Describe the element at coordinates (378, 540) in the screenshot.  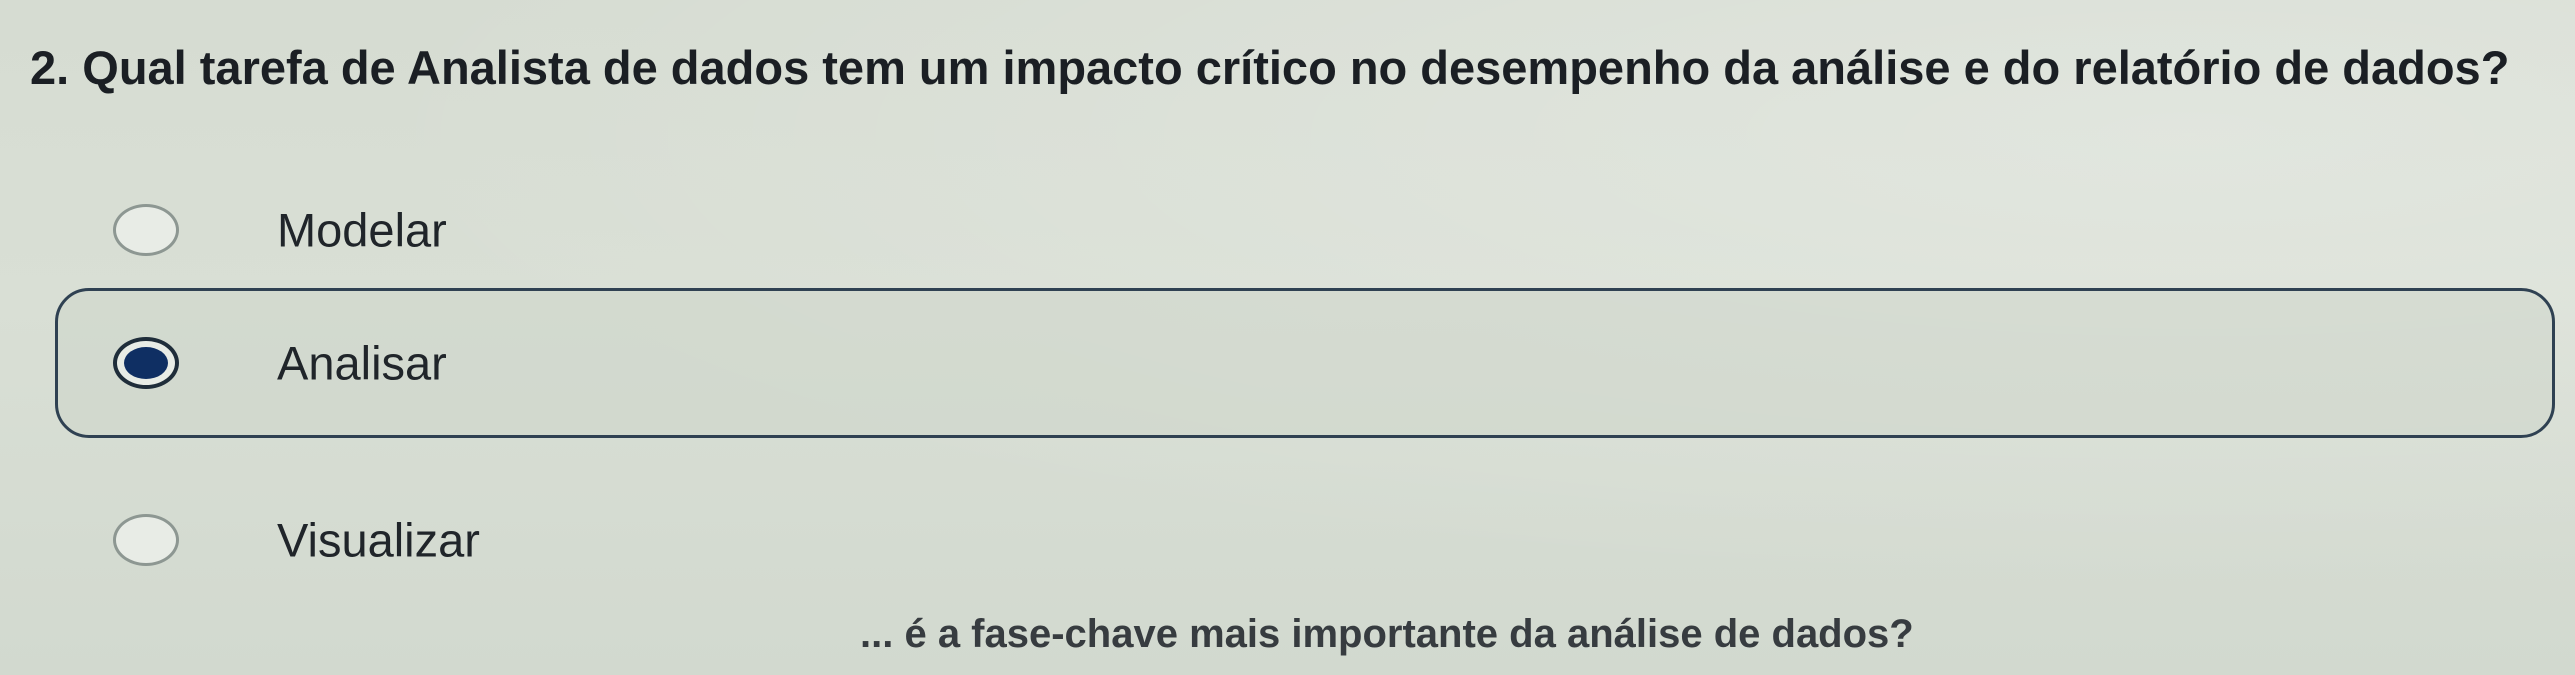
I see `option-label: Visualizar` at that location.